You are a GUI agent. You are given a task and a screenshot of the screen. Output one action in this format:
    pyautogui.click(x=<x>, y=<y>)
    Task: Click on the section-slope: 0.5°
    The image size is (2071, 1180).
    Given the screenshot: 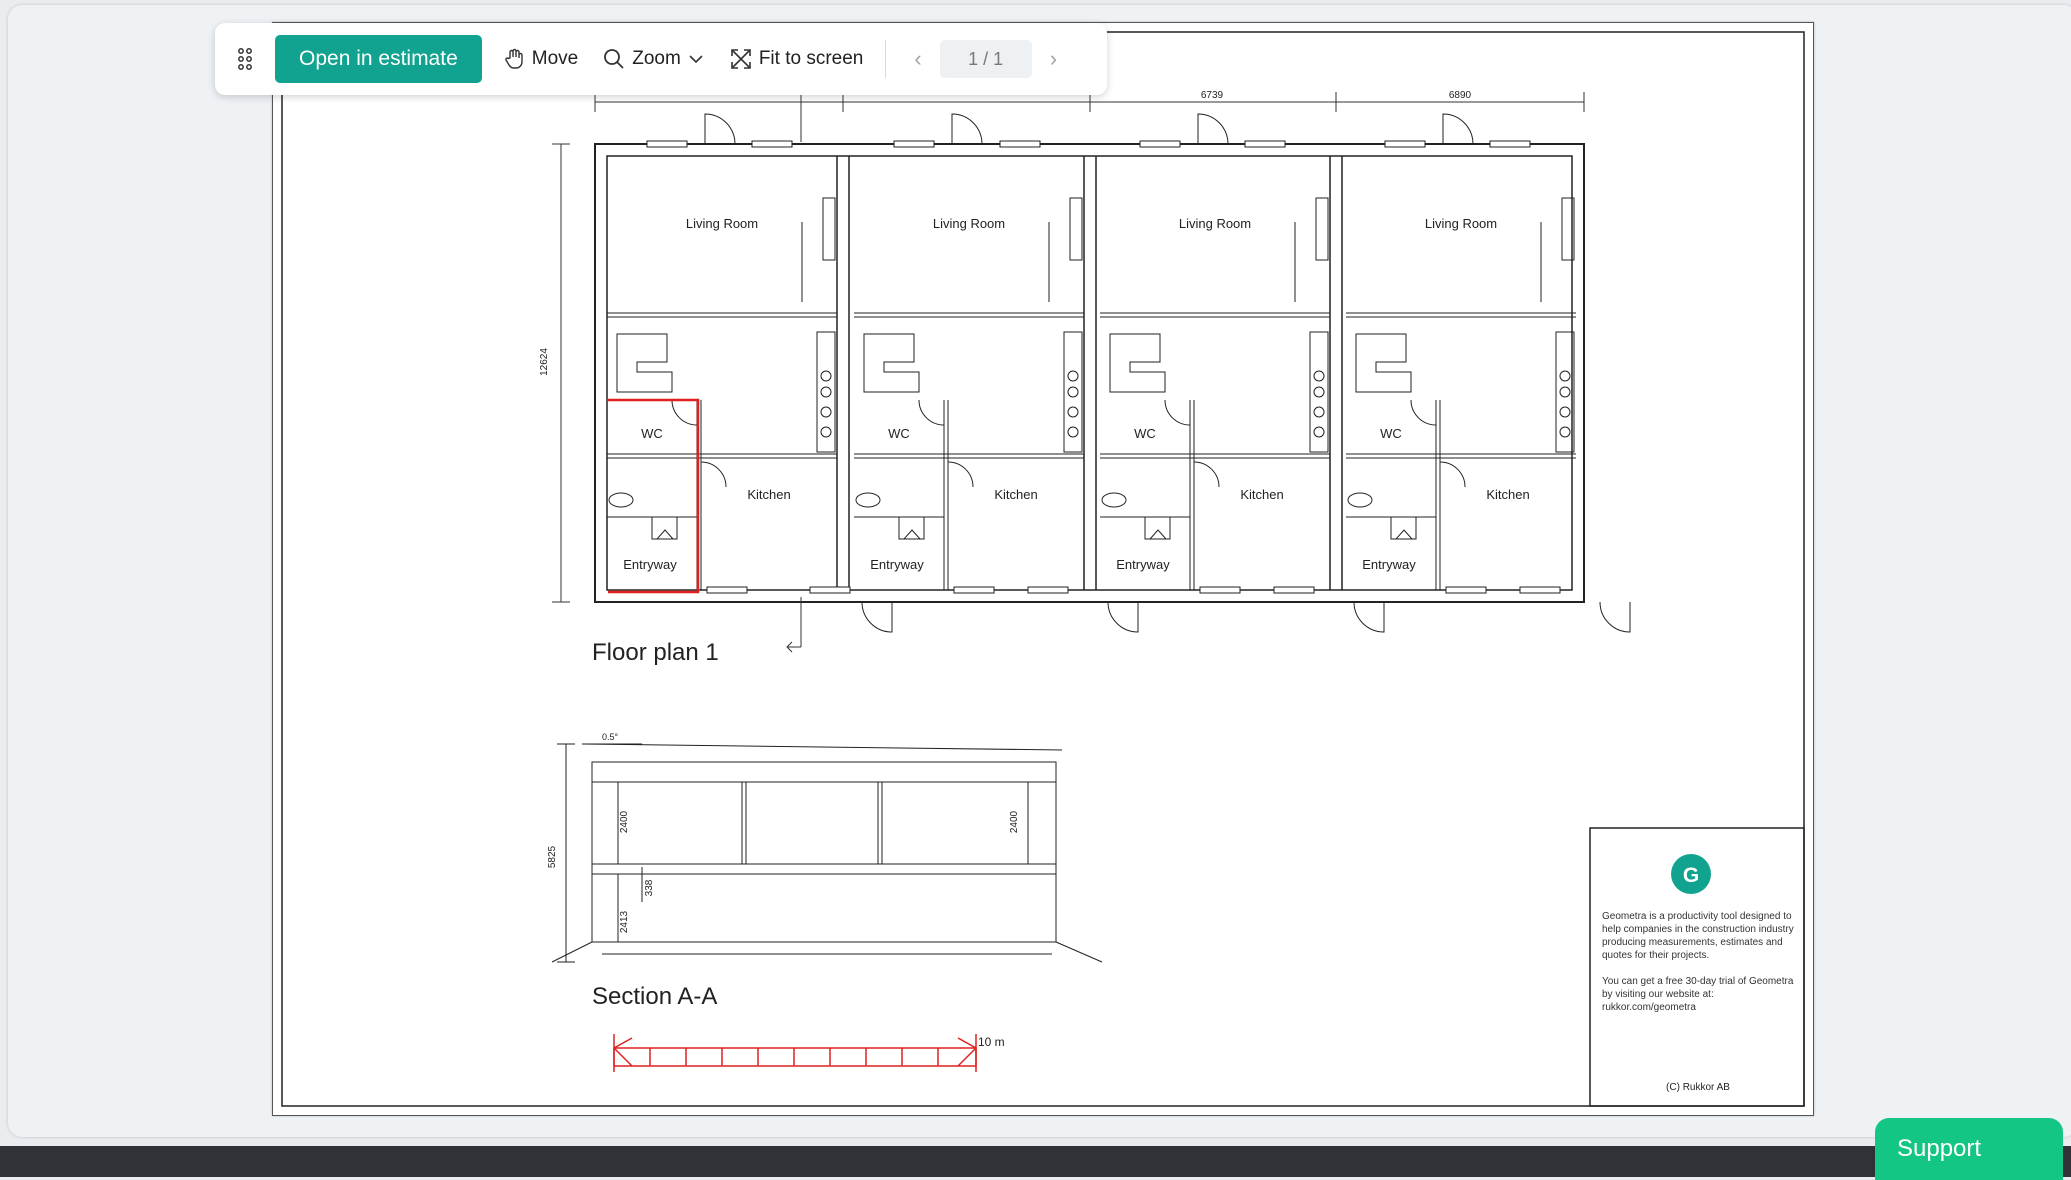 What is the action you would take?
    pyautogui.click(x=610, y=737)
    